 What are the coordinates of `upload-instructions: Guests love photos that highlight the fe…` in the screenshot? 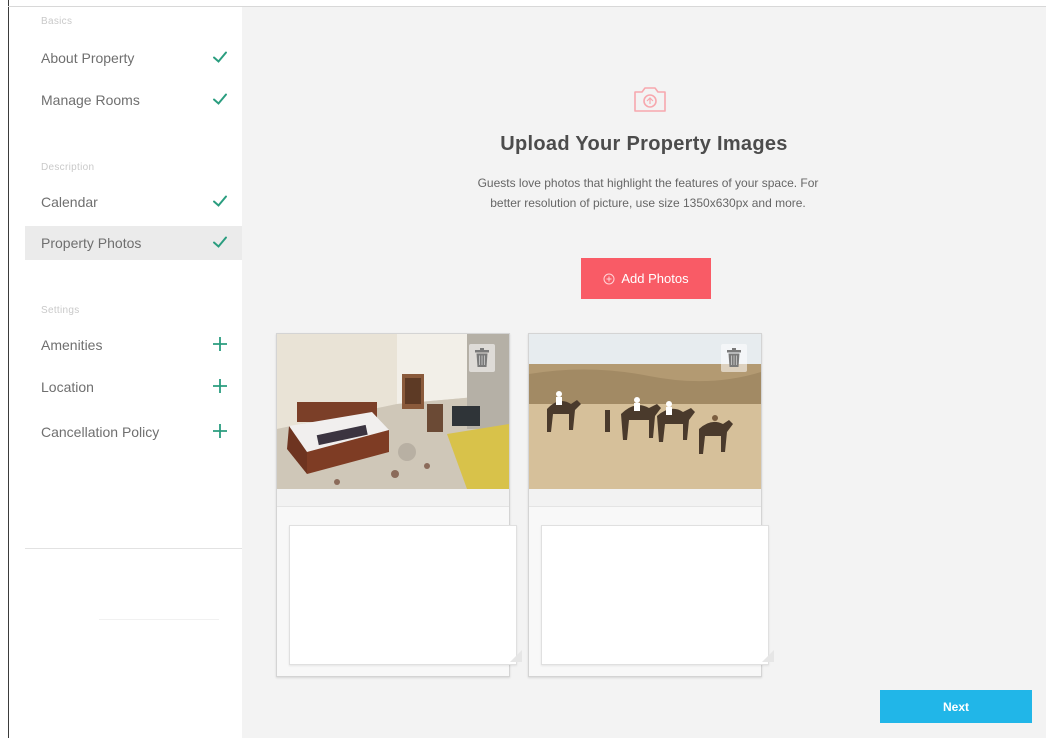 It's located at (648, 193).